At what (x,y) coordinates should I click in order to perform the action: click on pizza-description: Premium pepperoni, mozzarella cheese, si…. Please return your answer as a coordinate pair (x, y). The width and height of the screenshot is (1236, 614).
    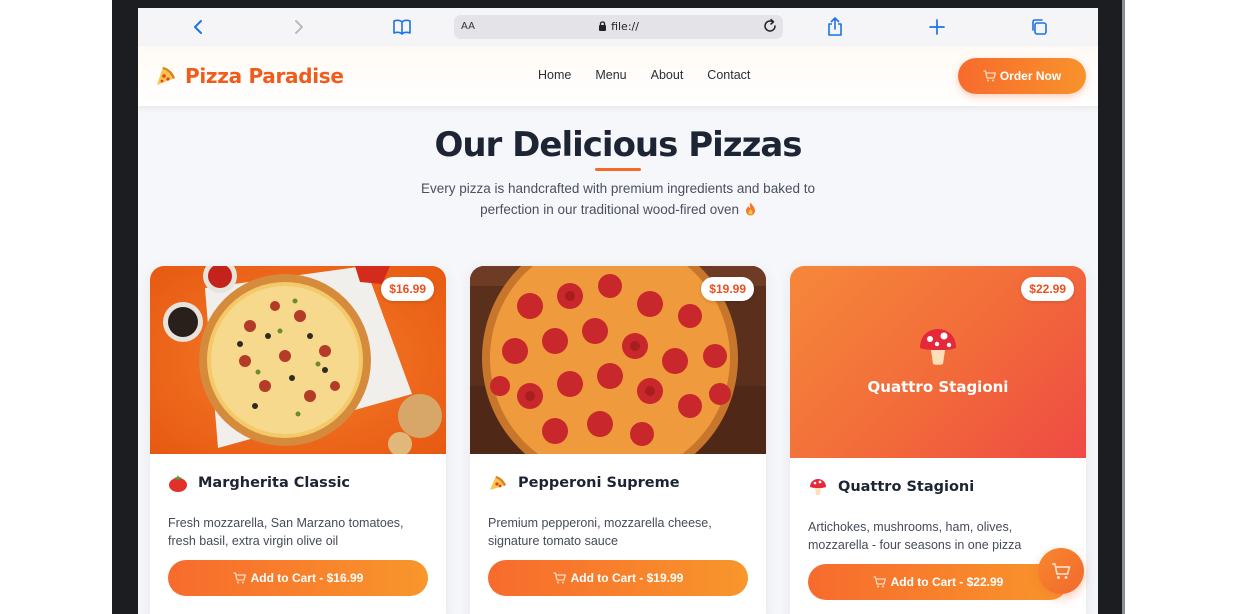
    Looking at the image, I should click on (600, 532).